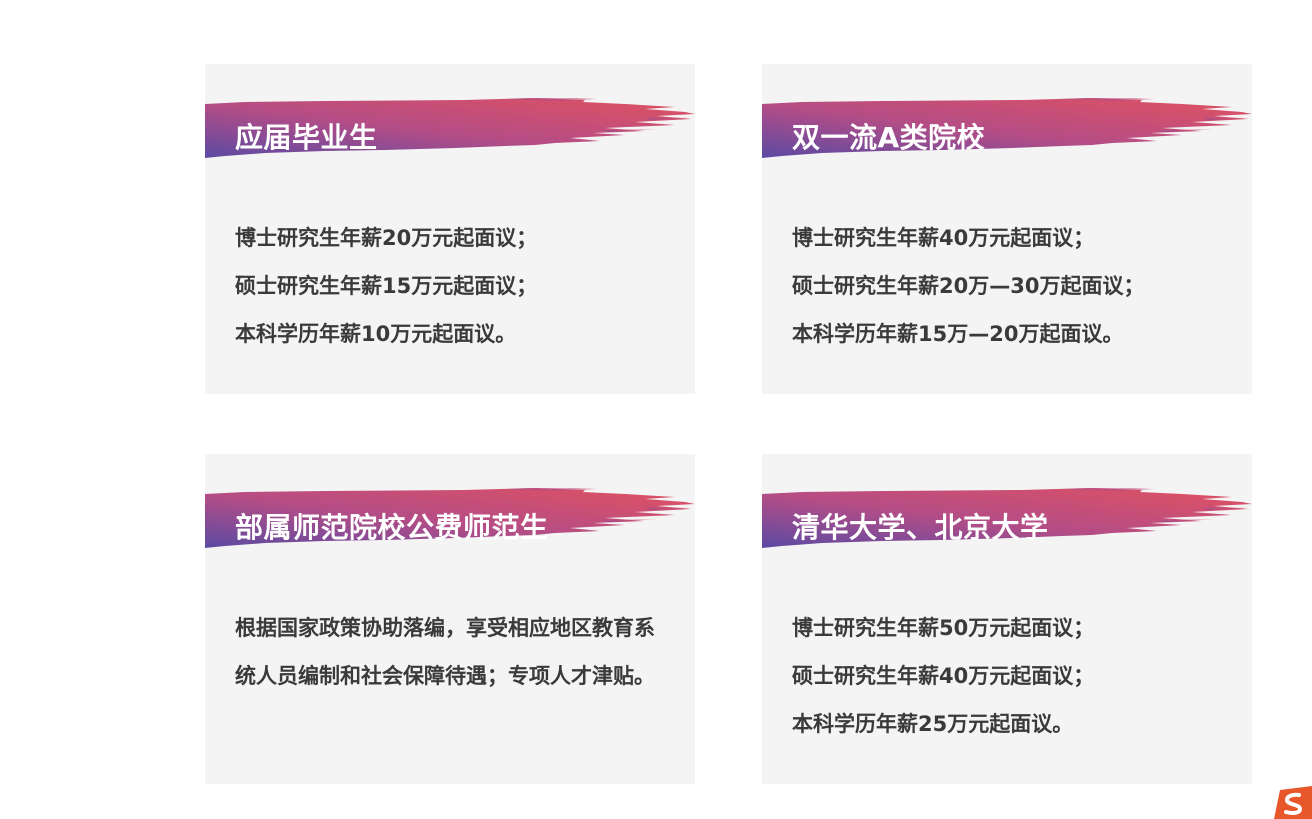  What do you see at coordinates (943, 676) in the screenshot?
I see `salary-line-master: 硕士研究生年薪40万元起面议；` at bounding box center [943, 676].